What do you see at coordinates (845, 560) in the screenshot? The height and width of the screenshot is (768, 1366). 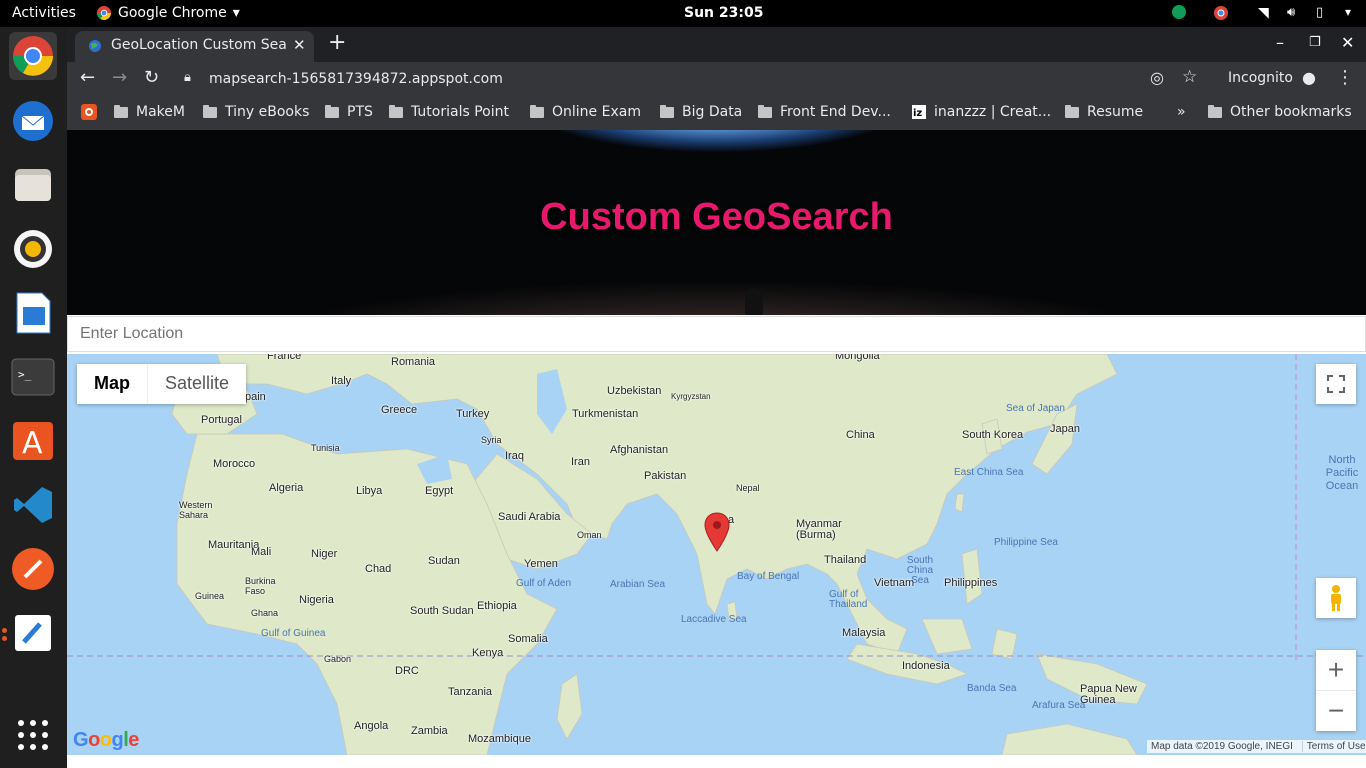 I see `map-label-thailand: Thailand` at bounding box center [845, 560].